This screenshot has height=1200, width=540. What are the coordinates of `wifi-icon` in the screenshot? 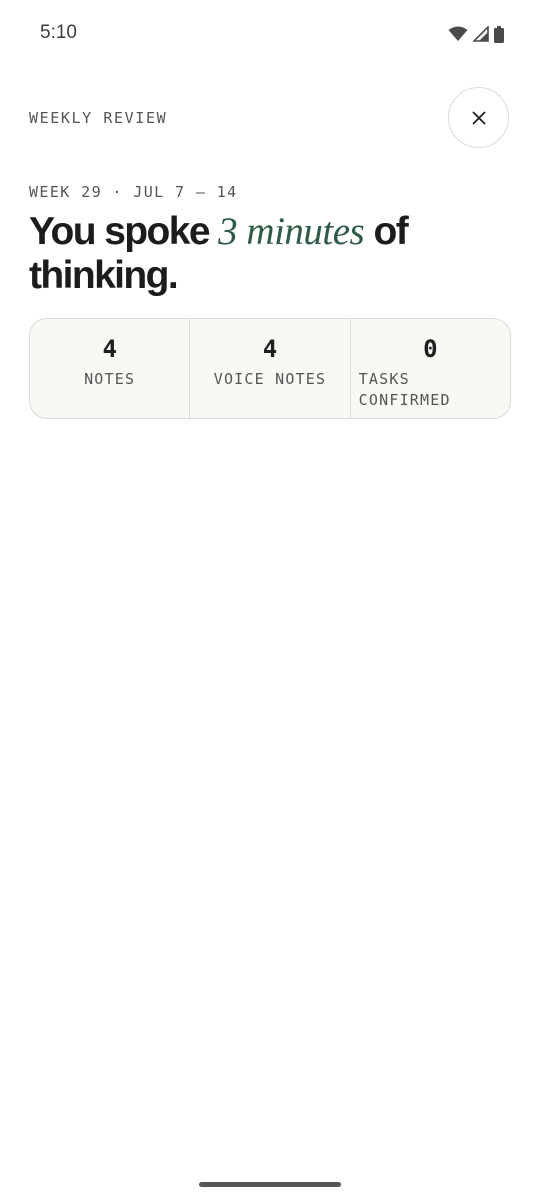 It's located at (458, 34).